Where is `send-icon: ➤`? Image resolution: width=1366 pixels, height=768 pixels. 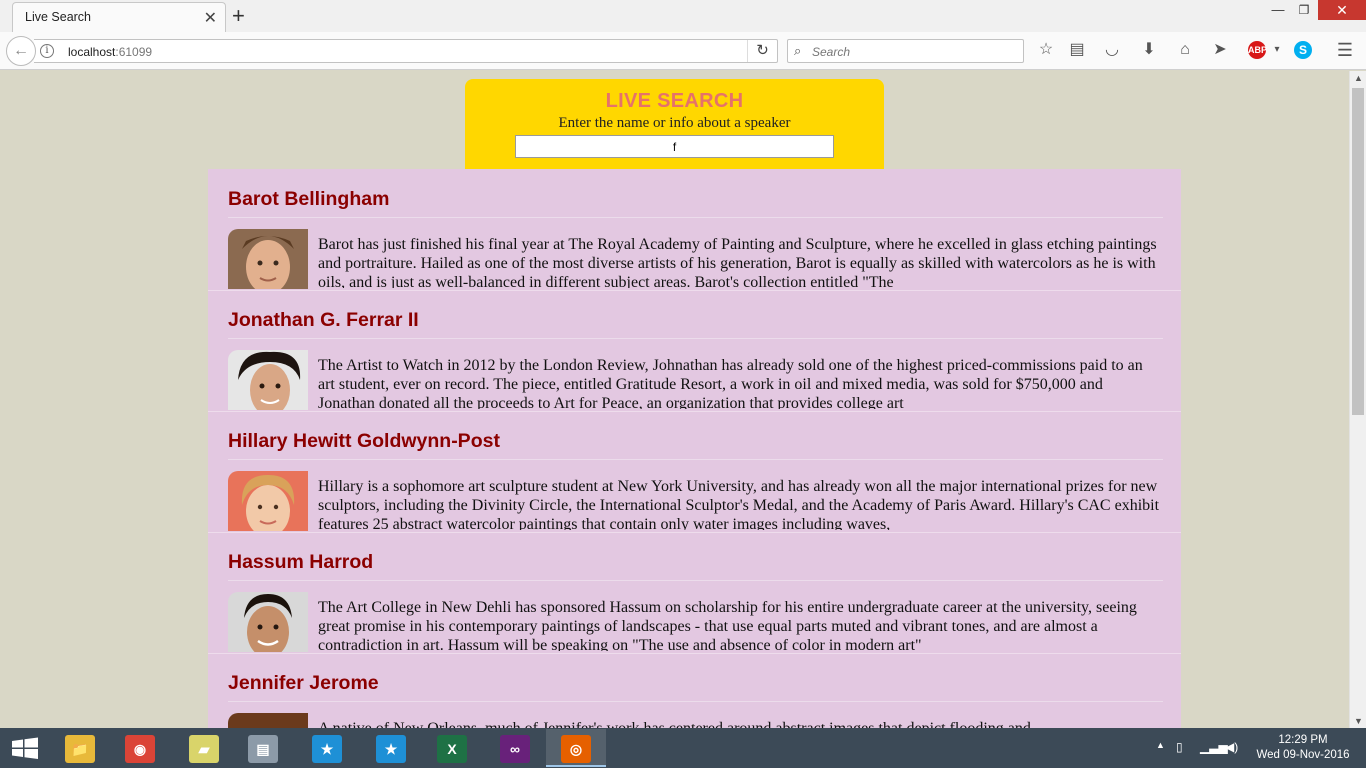
send-icon: ➤ is located at coordinates (1220, 50).